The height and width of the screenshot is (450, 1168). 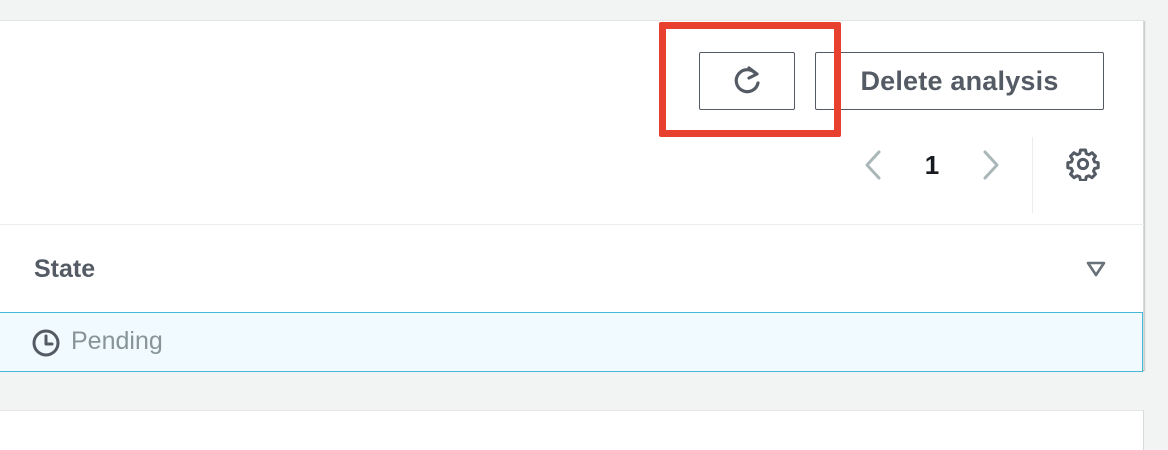 I want to click on gear-icon, so click(x=1083, y=164).